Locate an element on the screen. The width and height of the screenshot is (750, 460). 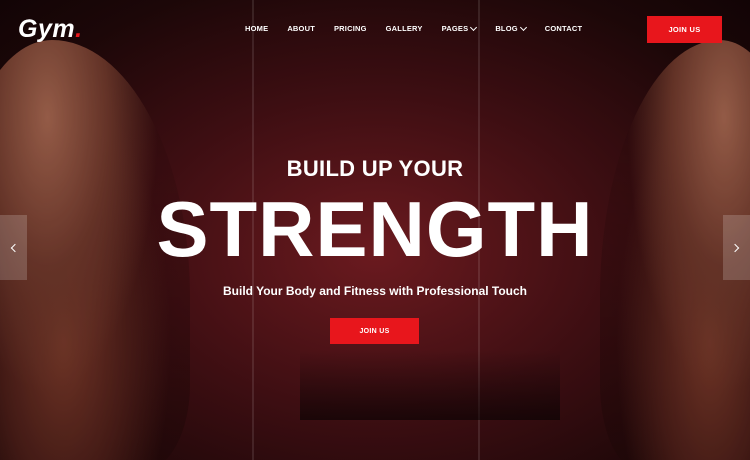
background-dumbbell-rack is located at coordinates (430, 385).